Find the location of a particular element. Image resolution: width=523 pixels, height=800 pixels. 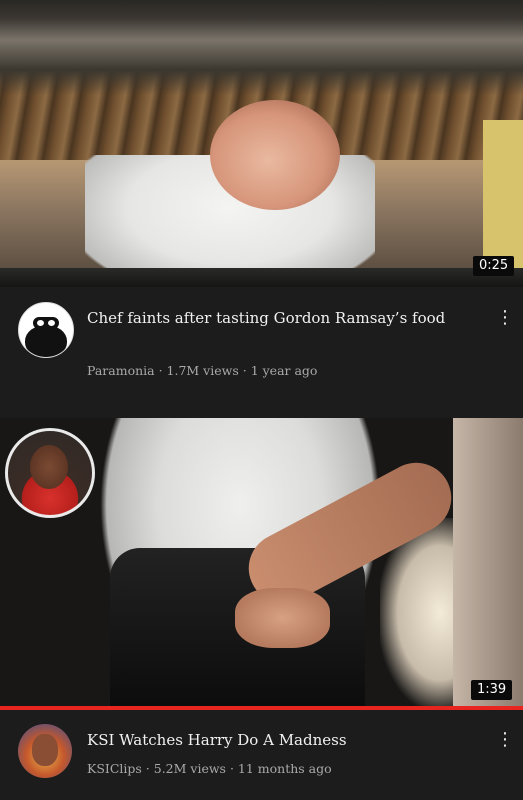

video-subtitle-2: KSIClips · 5.2M views · 11 months ago is located at coordinates (209, 769).